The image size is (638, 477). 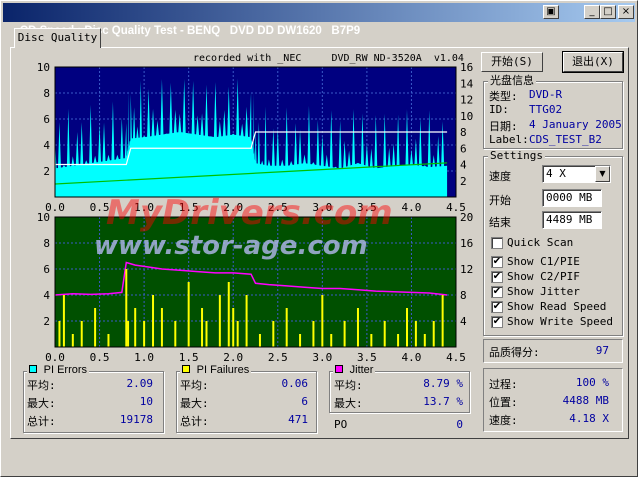 I want to click on y-left-tick-label: 10, so click(x=43, y=217).